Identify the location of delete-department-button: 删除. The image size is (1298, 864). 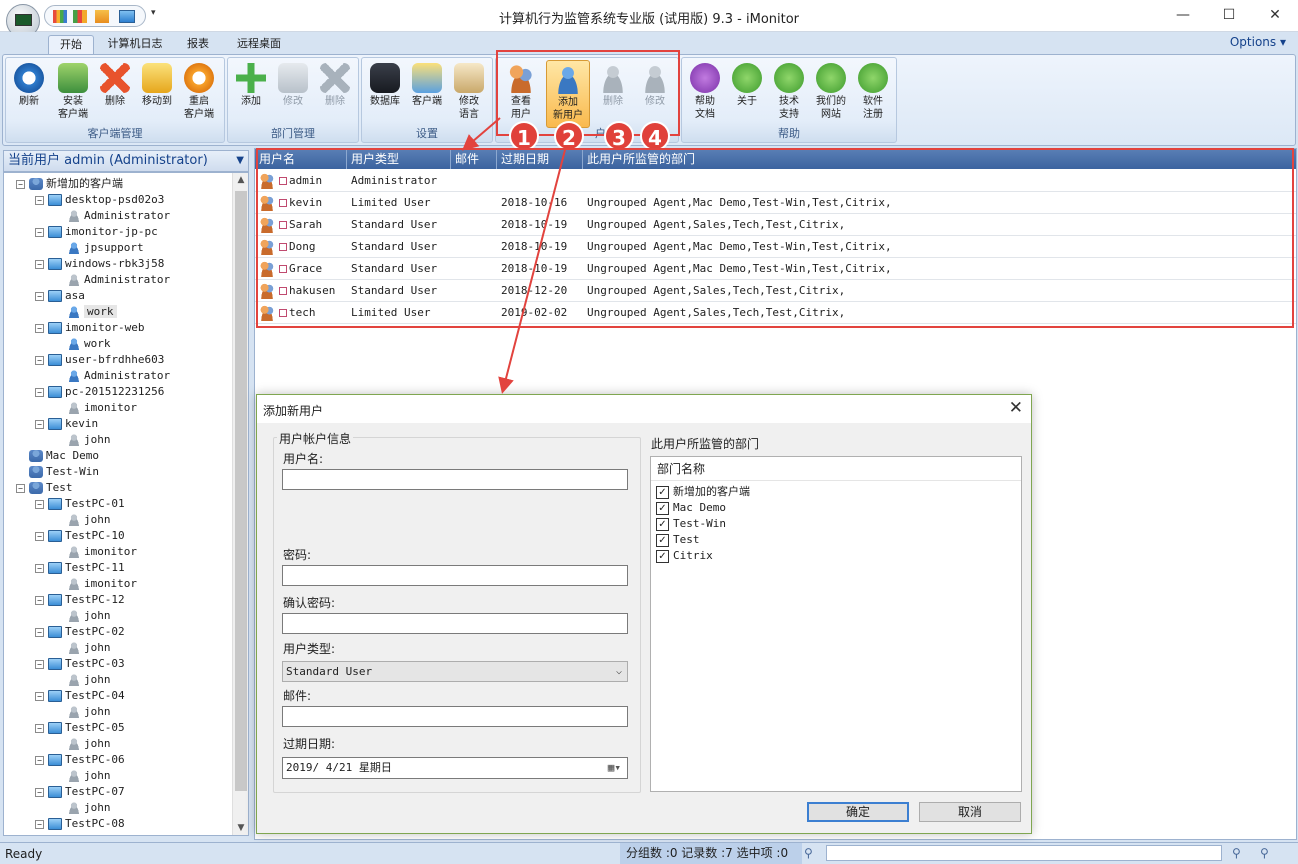
(335, 94).